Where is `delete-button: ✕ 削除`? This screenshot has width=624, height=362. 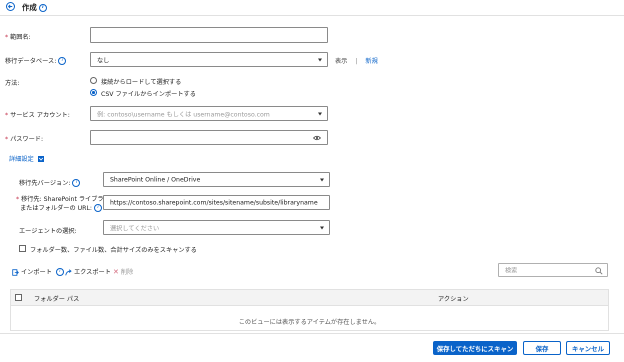 delete-button: ✕ 削除 is located at coordinates (123, 271).